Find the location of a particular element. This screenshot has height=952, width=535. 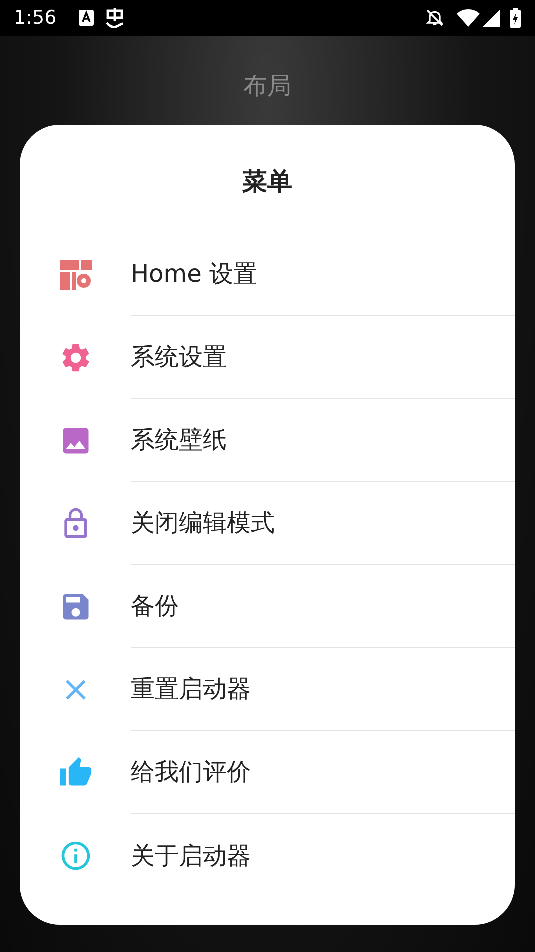

menu-item: Home 设置 is located at coordinates (267, 274).